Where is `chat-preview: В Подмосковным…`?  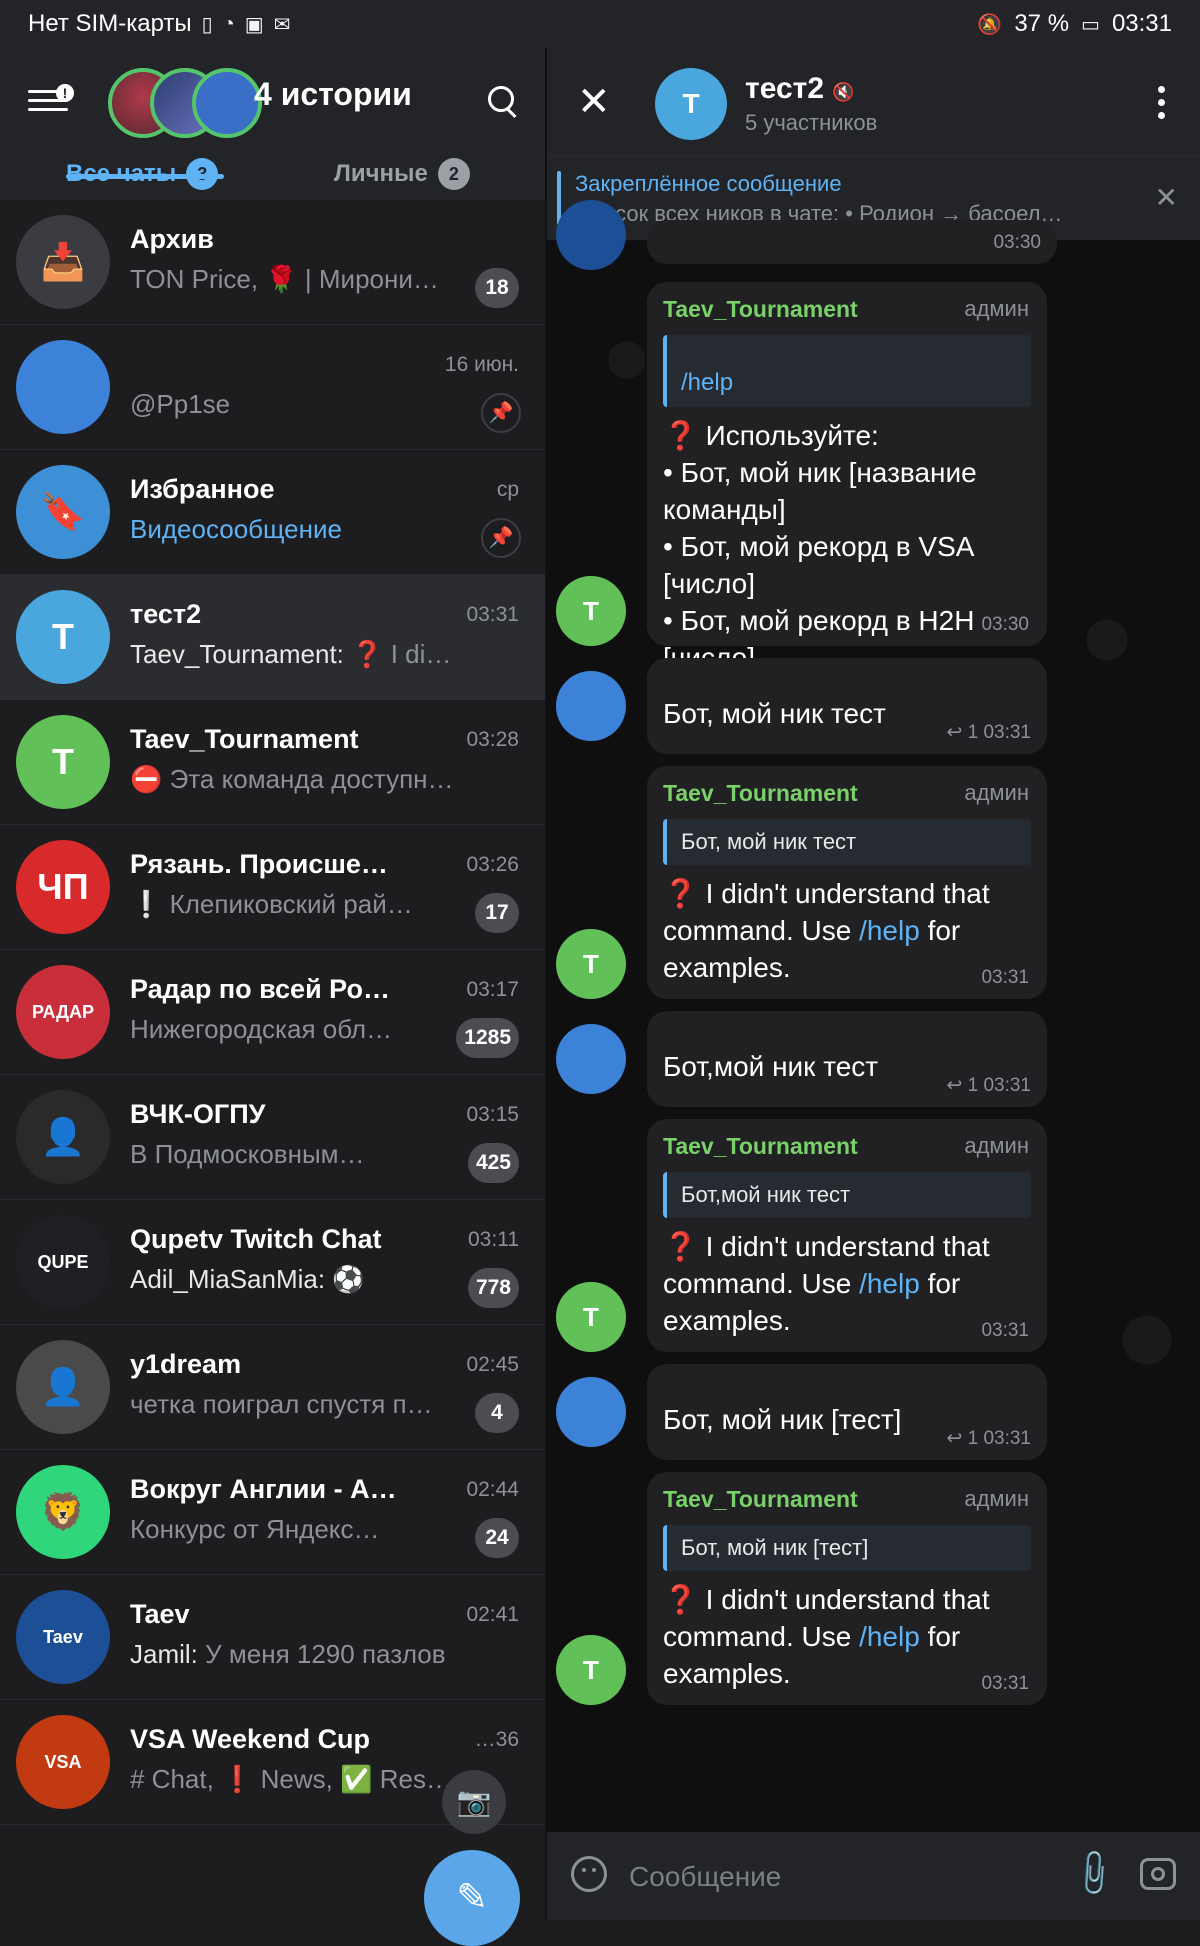 chat-preview: В Подмосковным… is located at coordinates (295, 1154).